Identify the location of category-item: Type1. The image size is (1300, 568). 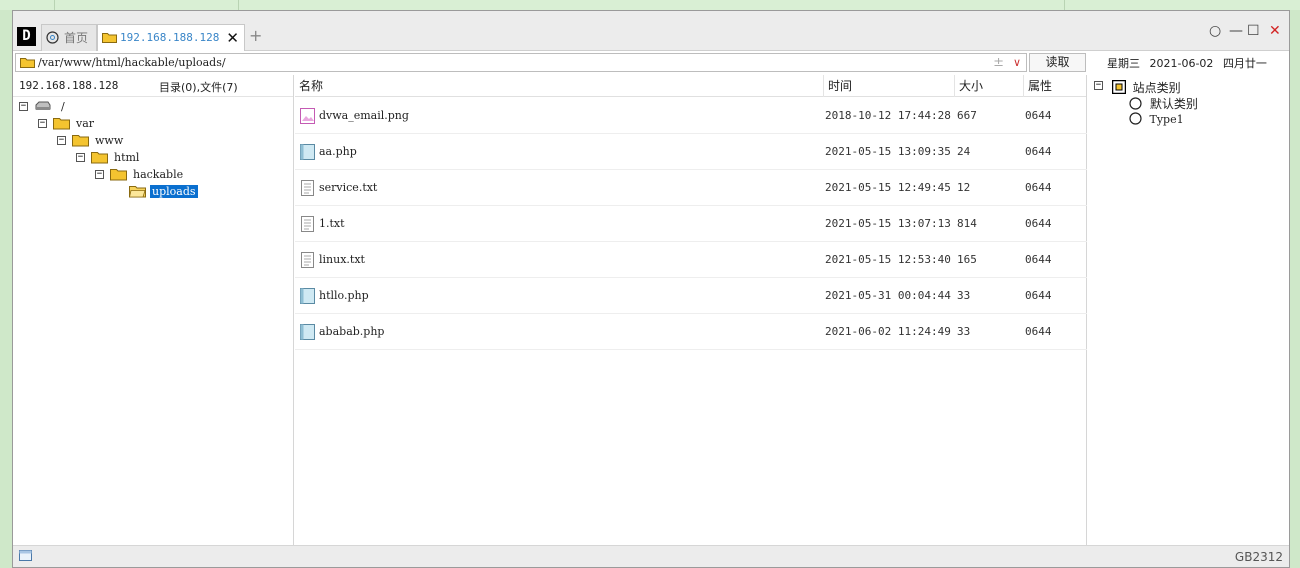
(1156, 119).